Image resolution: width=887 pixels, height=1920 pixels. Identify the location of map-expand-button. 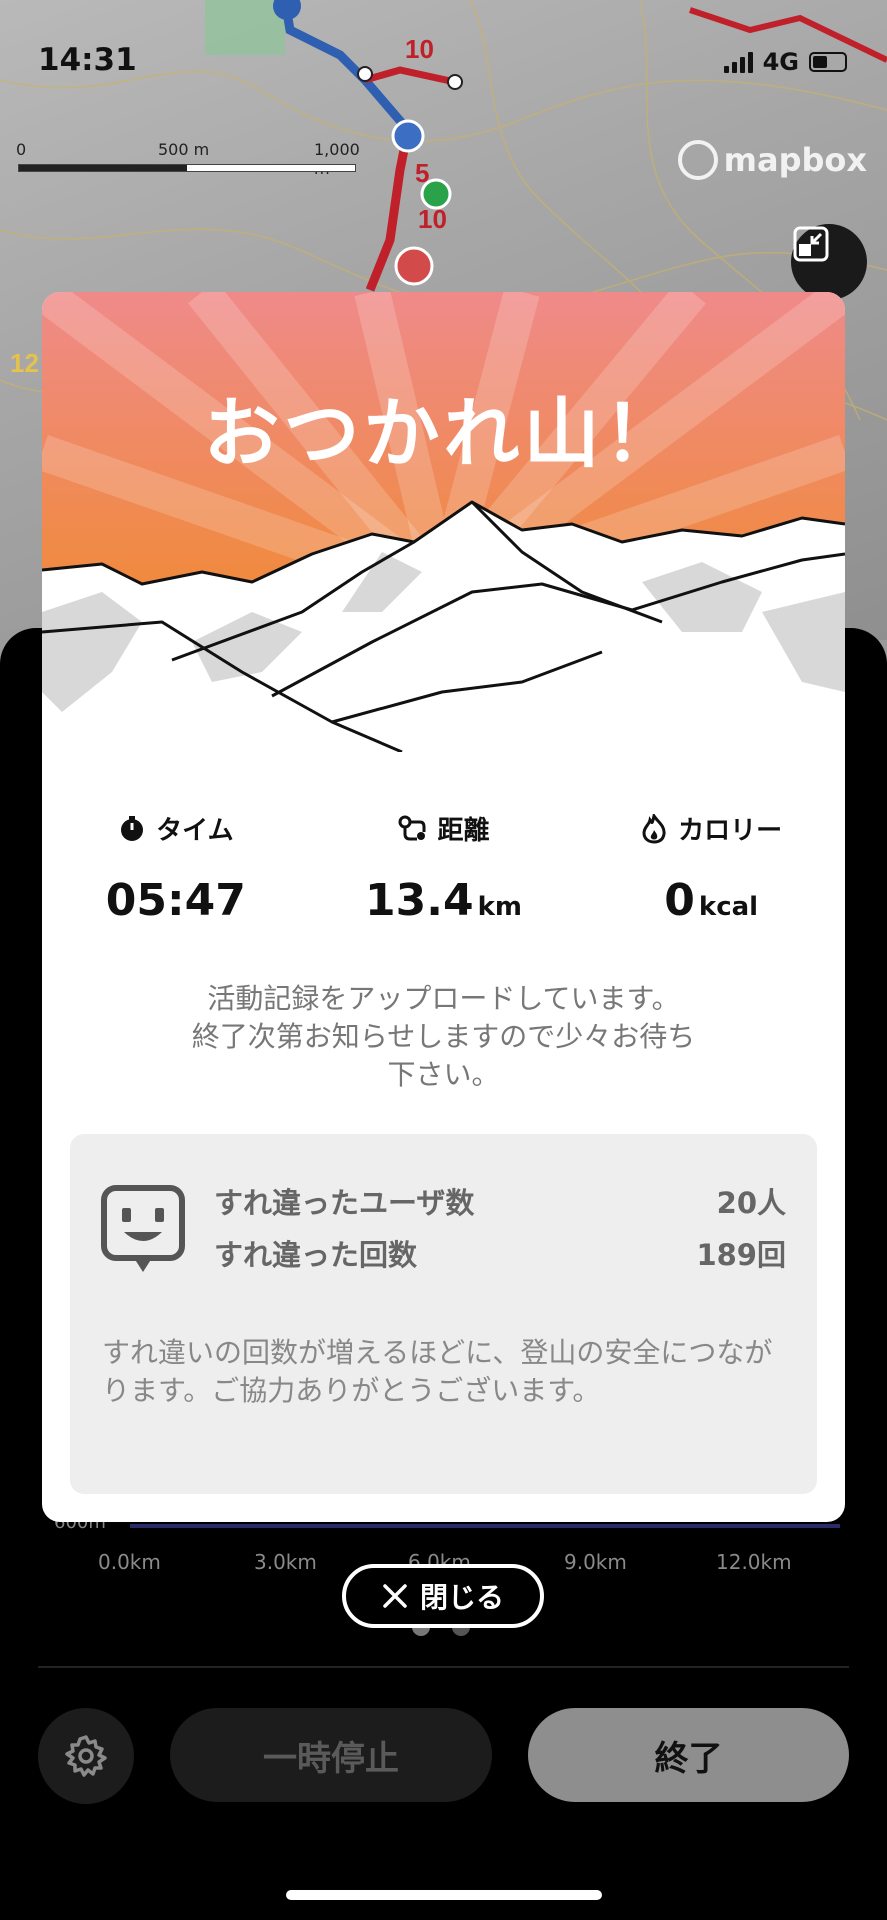
(829, 262).